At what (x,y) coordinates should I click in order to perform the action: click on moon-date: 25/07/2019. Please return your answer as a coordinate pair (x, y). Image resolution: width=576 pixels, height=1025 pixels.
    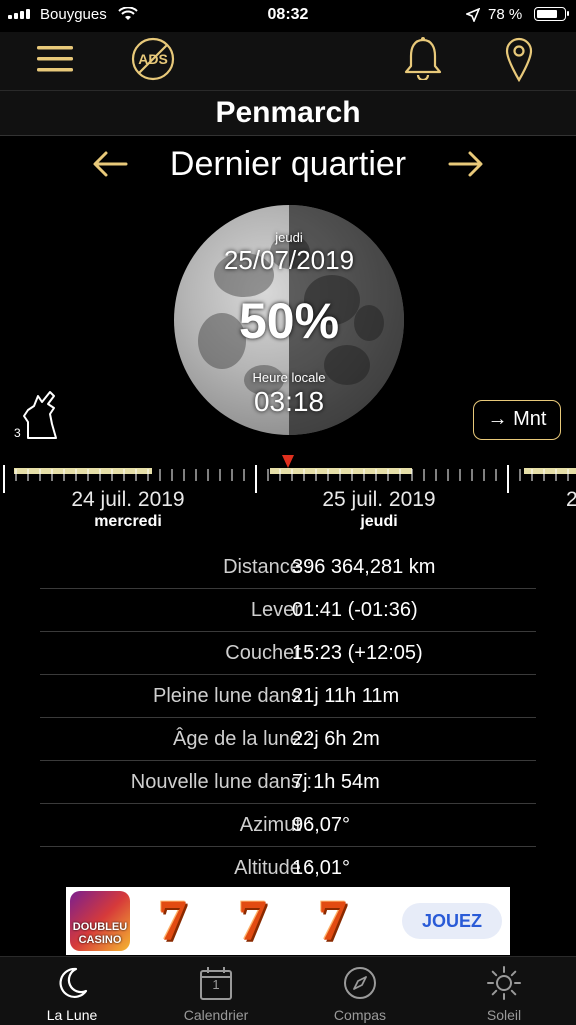
    Looking at the image, I should click on (289, 260).